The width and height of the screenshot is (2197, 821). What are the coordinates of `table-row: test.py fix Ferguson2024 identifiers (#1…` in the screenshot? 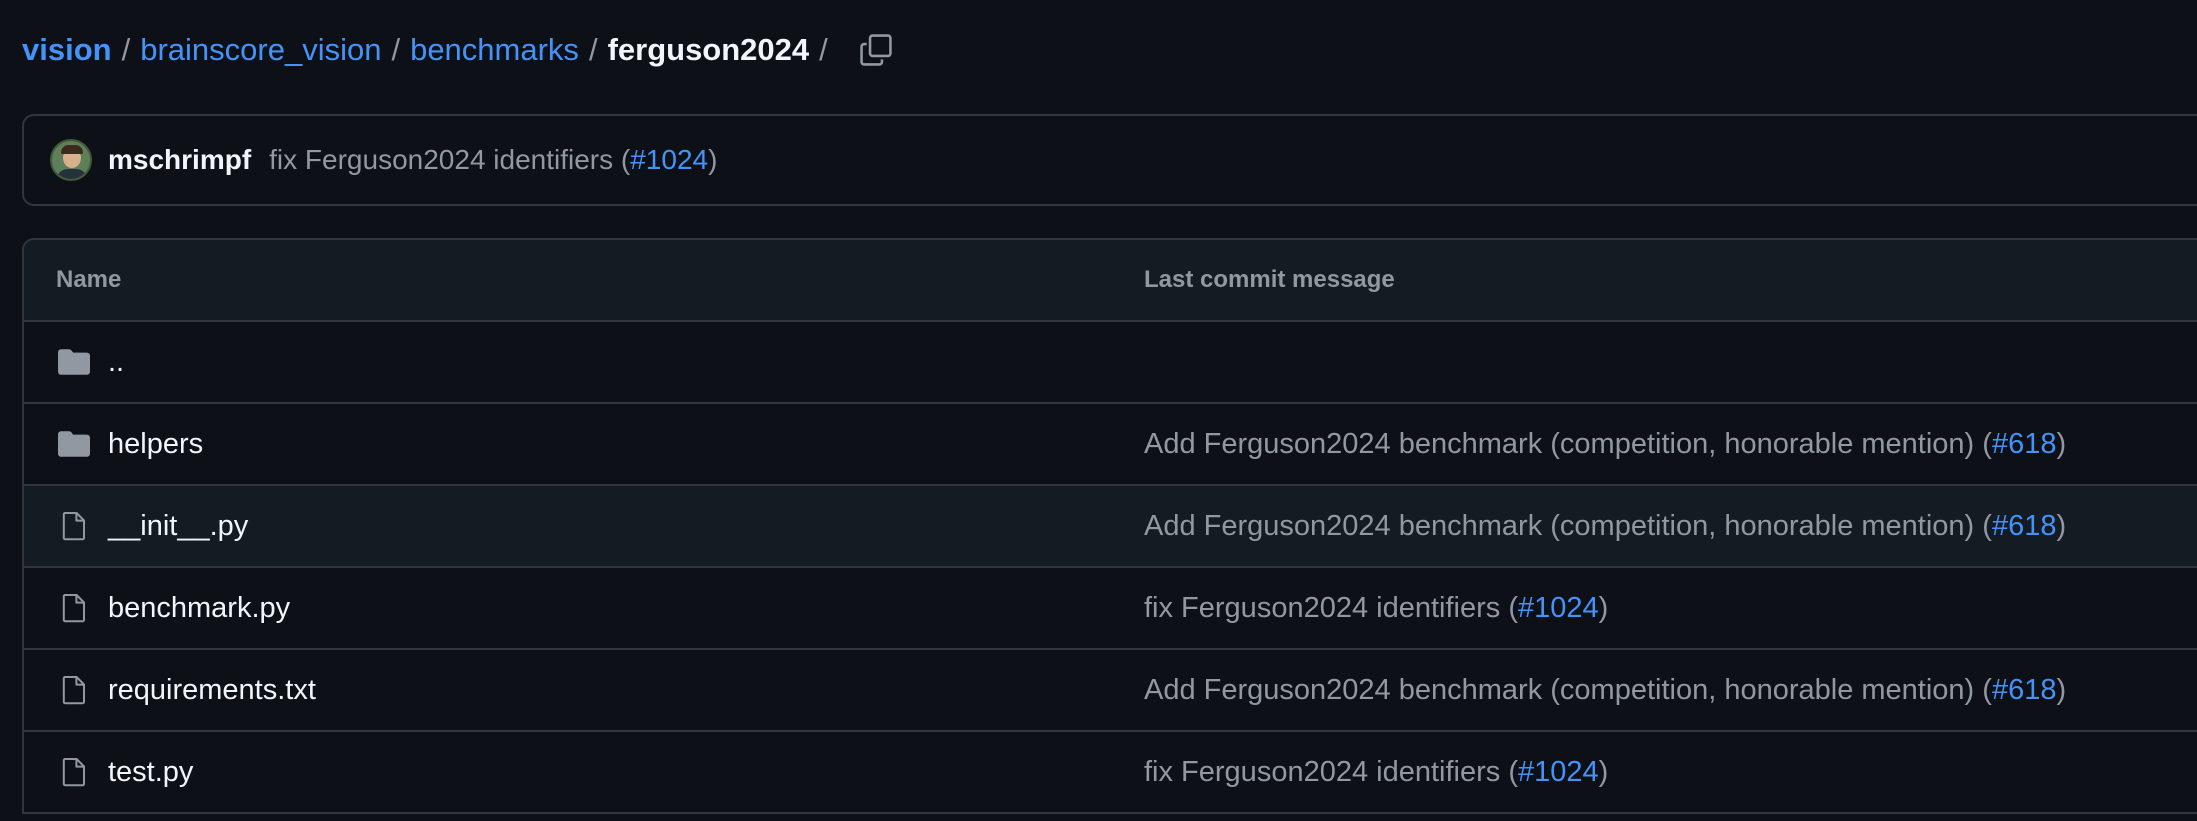 It's located at (1110, 773).